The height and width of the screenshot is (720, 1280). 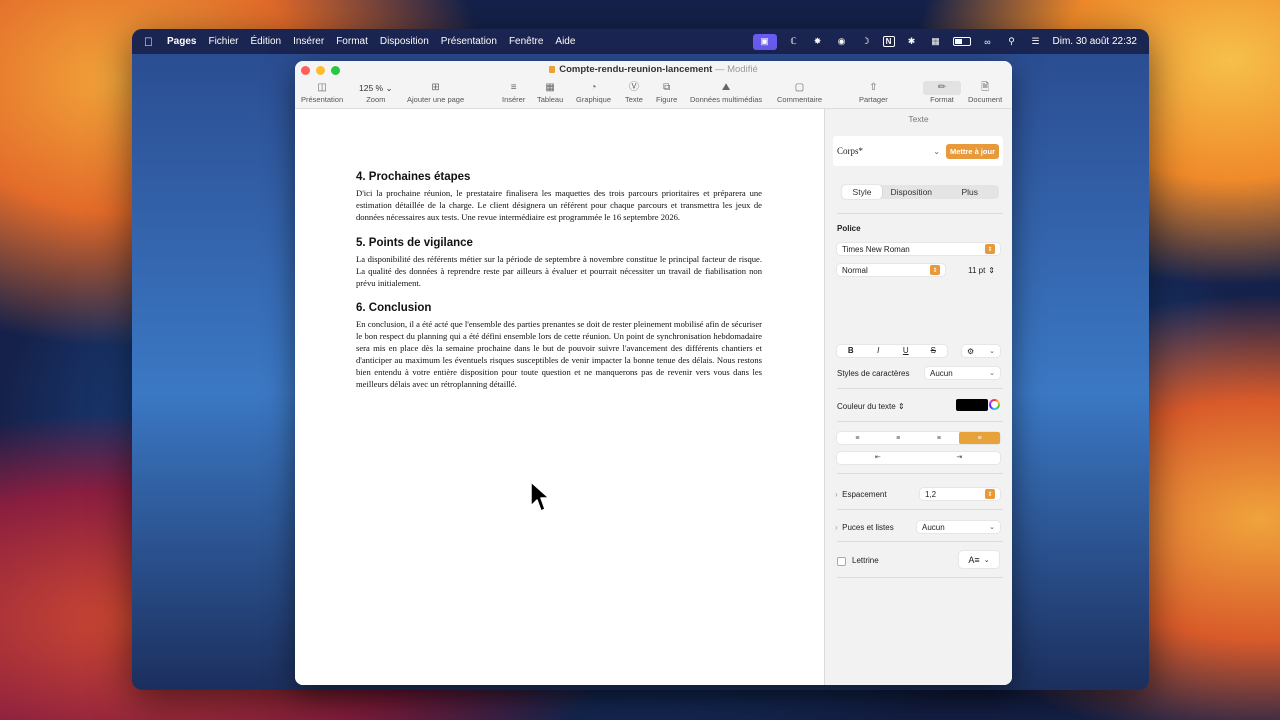 I want to click on link-icon: ∞, so click(x=988, y=42).